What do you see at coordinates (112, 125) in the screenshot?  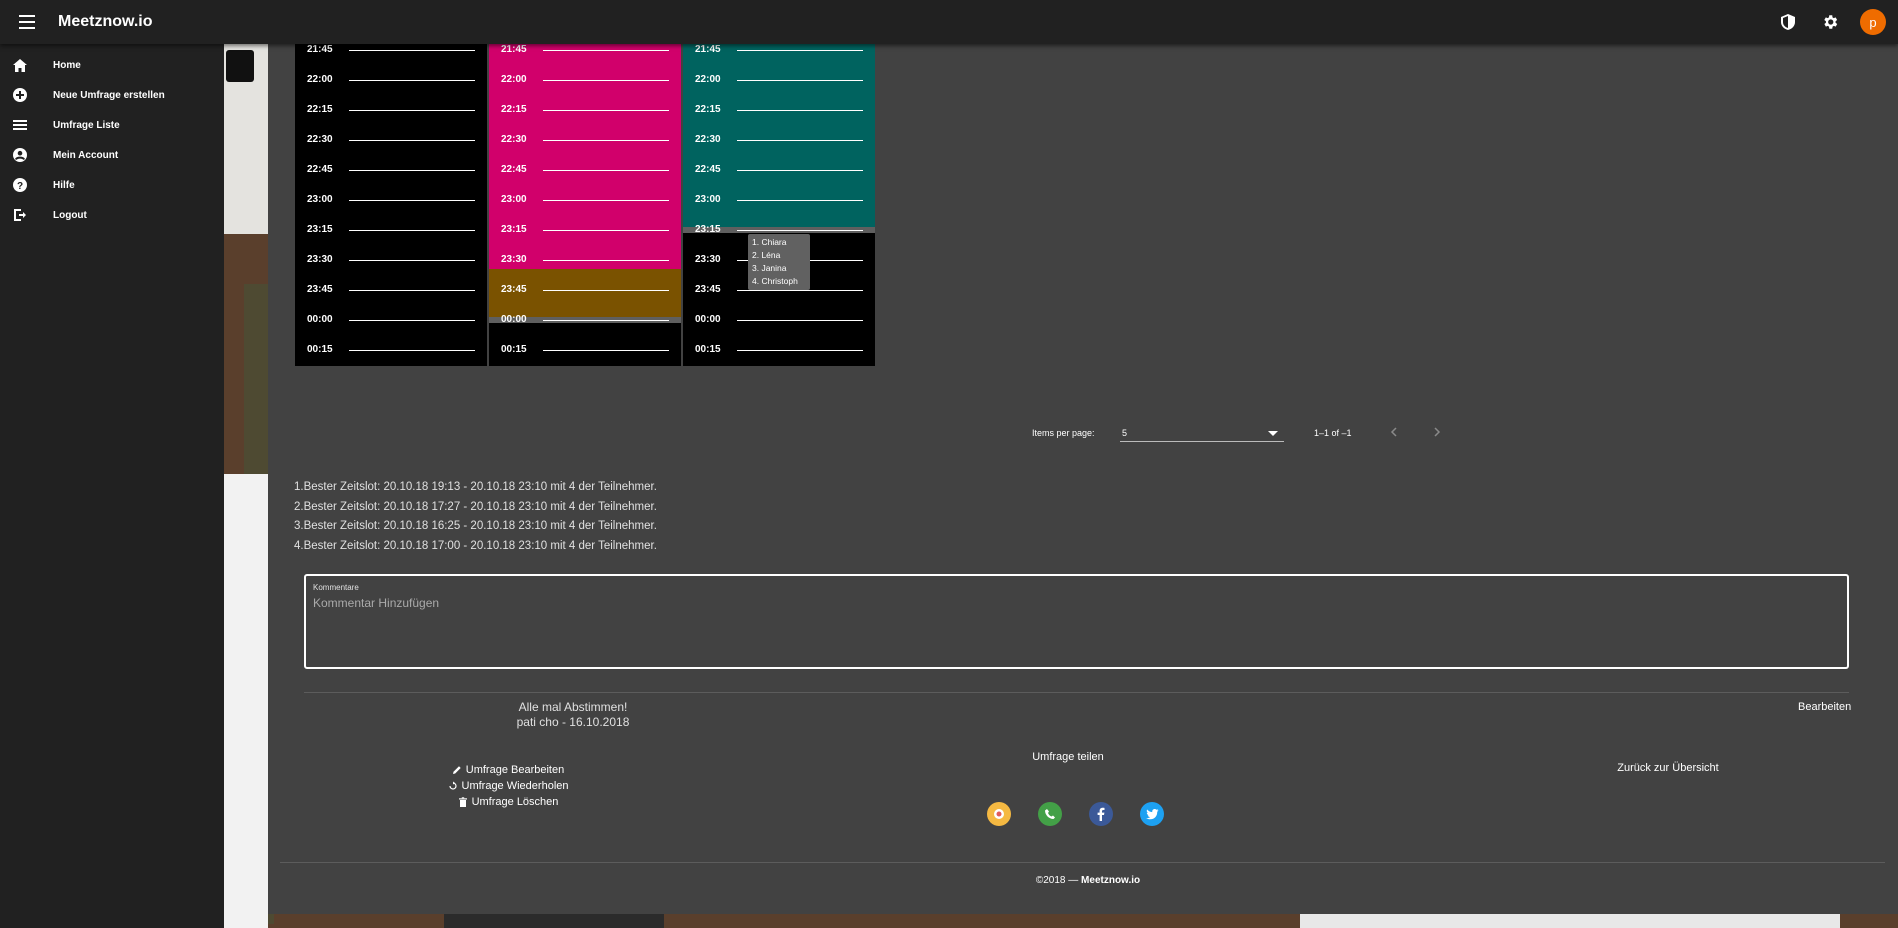 I see `sidebar-item-poll-list: Umfrage Liste` at bounding box center [112, 125].